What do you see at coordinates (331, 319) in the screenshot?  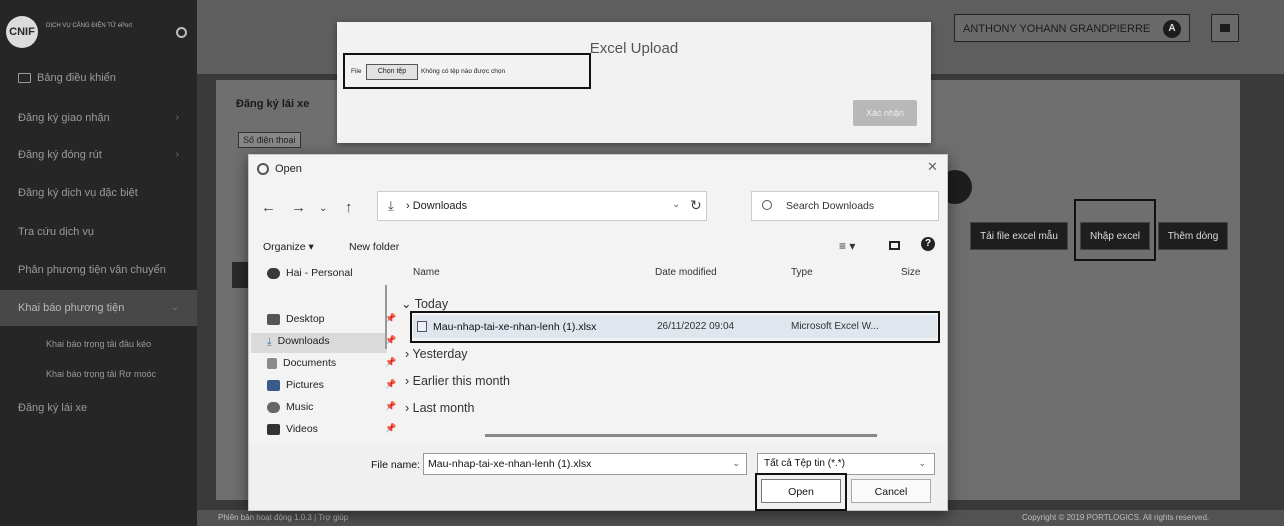 I see `nav-item-desktop: Desktop 📌` at bounding box center [331, 319].